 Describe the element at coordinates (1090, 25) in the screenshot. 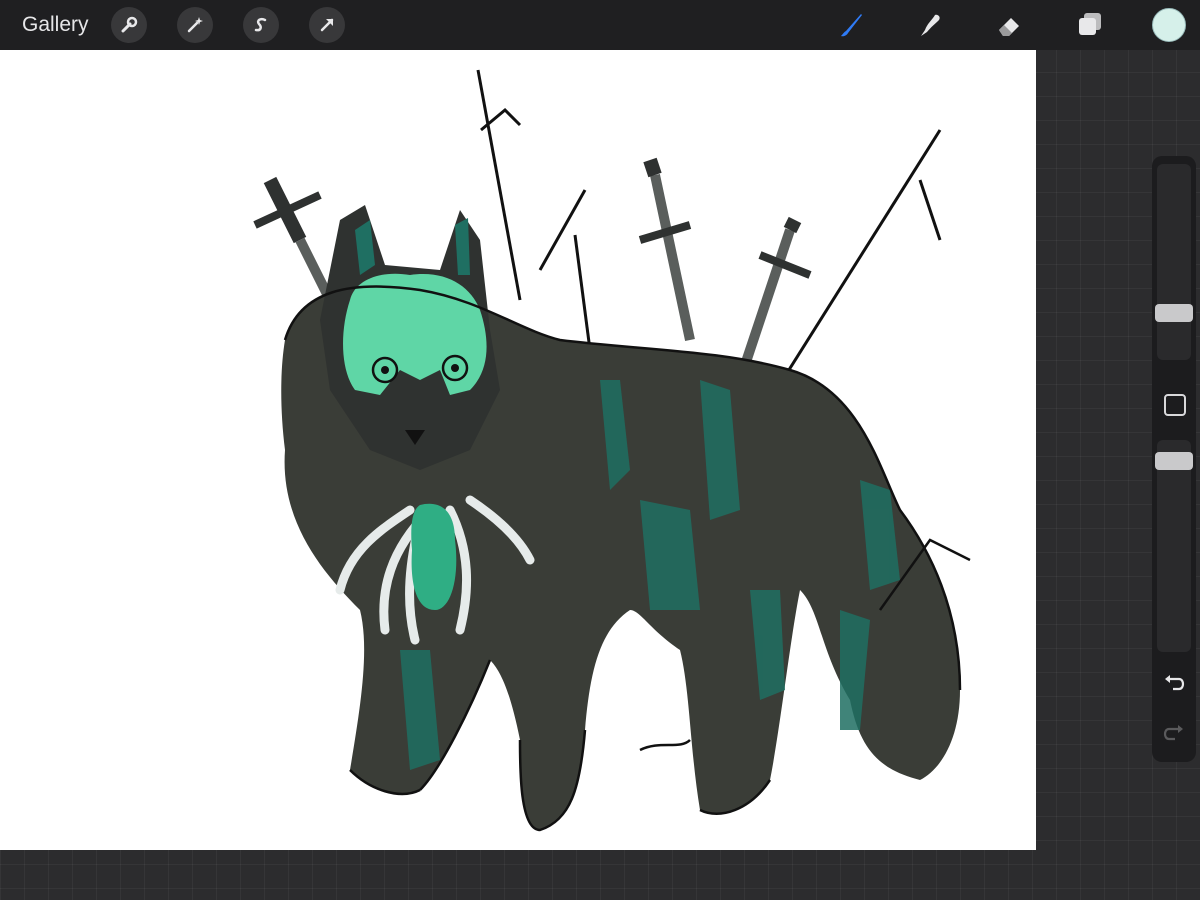

I see `layers-icon` at that location.